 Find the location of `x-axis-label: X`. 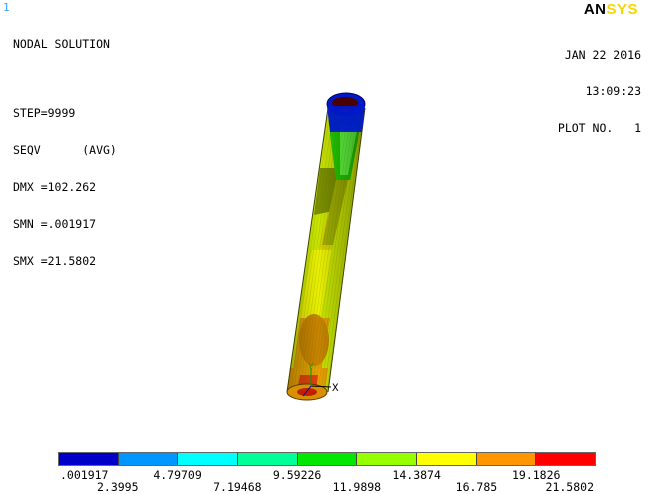

x-axis-label: X is located at coordinates (335, 389).